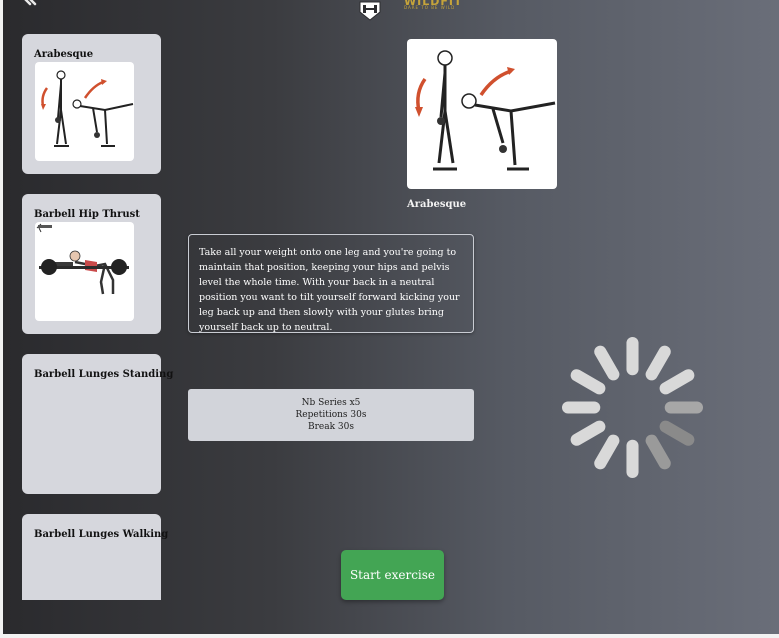 This screenshot has width=779, height=638. What do you see at coordinates (101, 534) in the screenshot?
I see `exercise-card-title: Barbell Lunges Walking` at bounding box center [101, 534].